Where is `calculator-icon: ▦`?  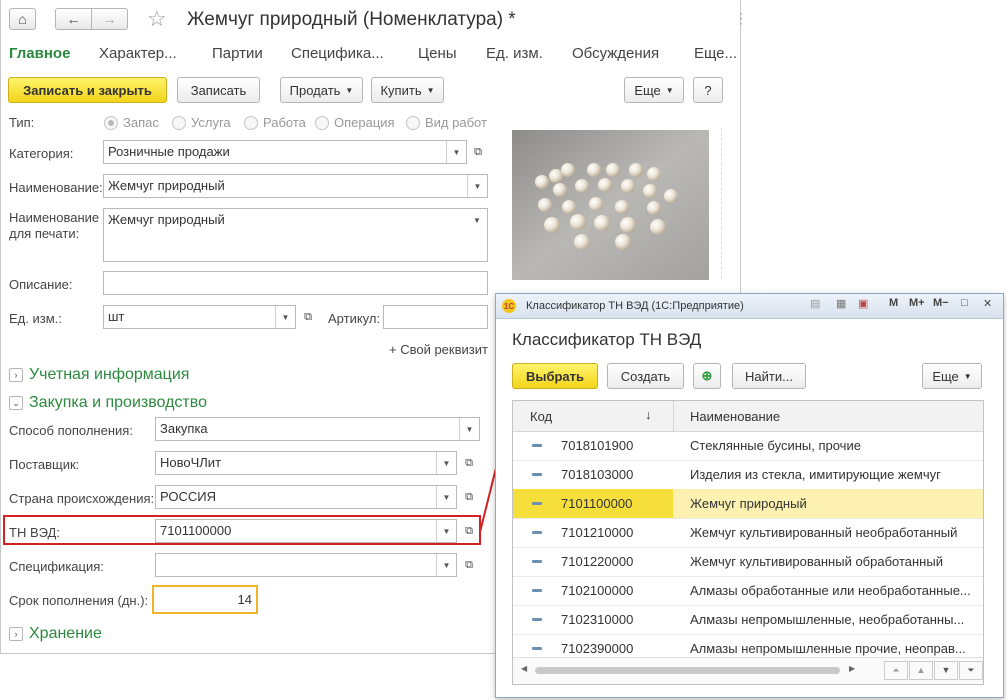 calculator-icon: ▦ is located at coordinates (841, 303).